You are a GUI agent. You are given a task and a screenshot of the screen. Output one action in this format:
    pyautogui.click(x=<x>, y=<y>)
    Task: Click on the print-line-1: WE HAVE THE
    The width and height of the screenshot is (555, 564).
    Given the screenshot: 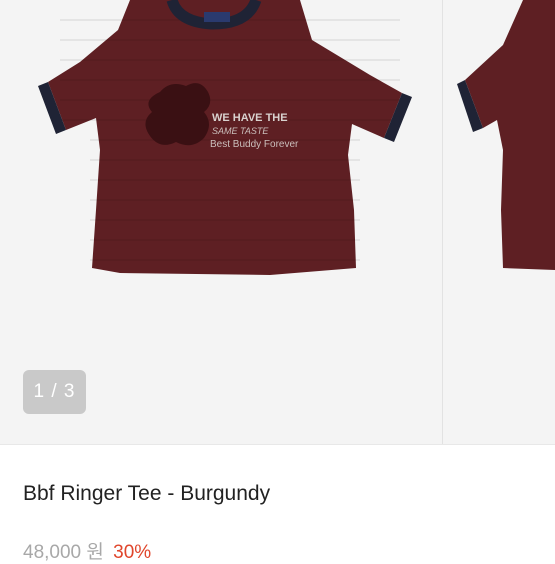 What is the action you would take?
    pyautogui.click(x=250, y=118)
    